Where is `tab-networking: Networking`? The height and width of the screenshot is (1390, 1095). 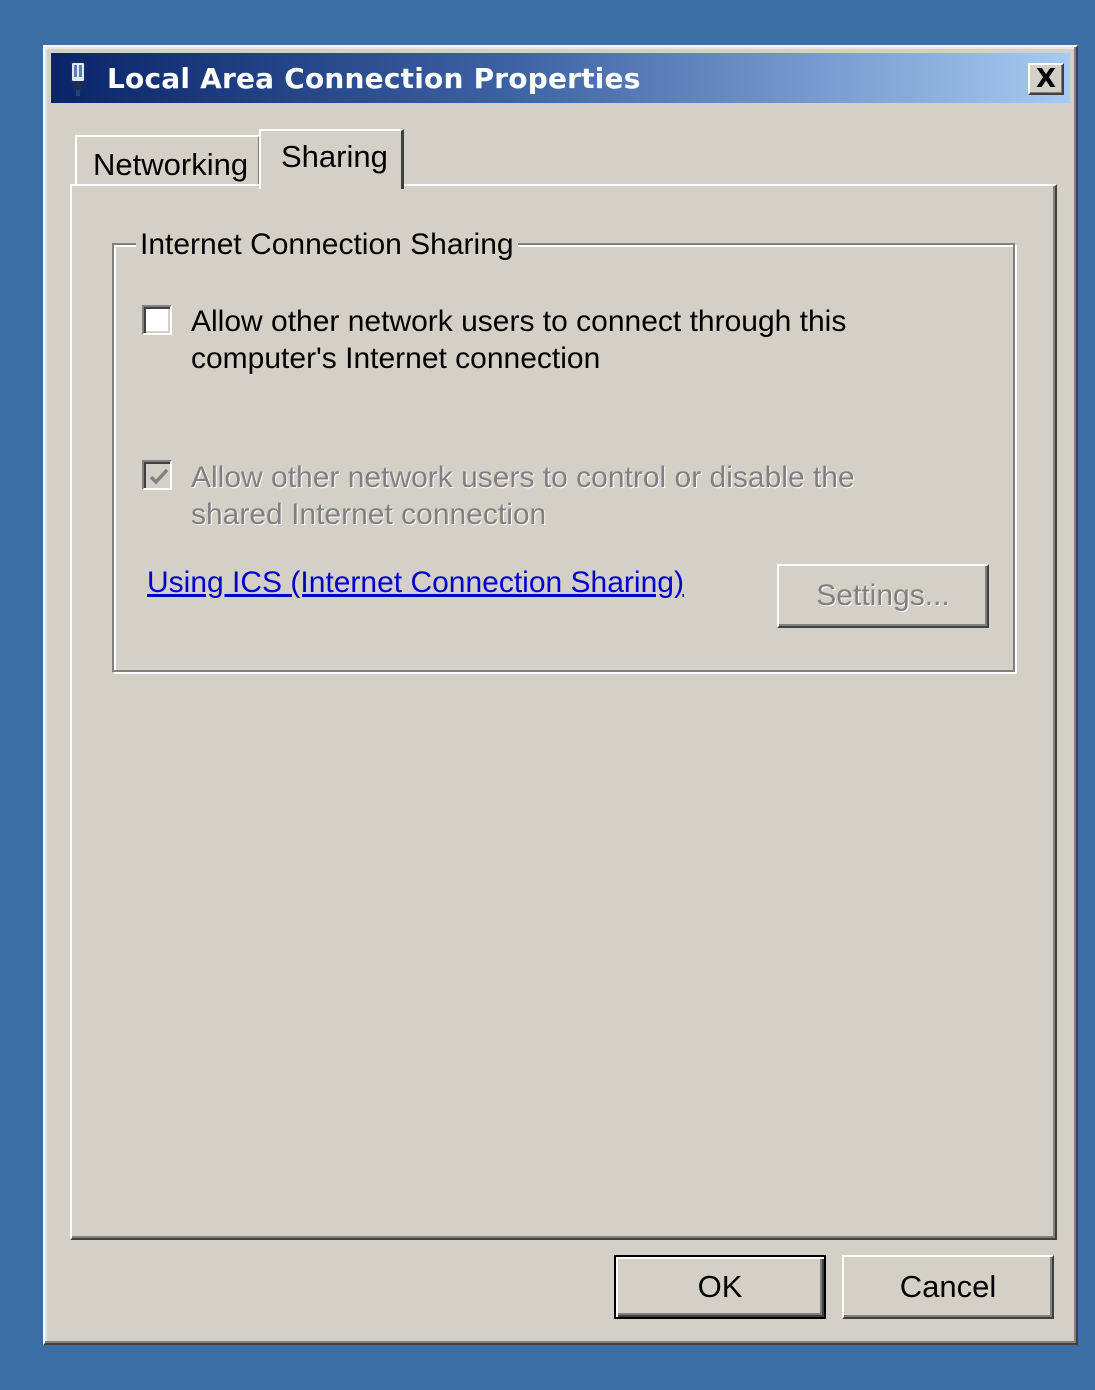
tab-networking: Networking is located at coordinates (167, 160).